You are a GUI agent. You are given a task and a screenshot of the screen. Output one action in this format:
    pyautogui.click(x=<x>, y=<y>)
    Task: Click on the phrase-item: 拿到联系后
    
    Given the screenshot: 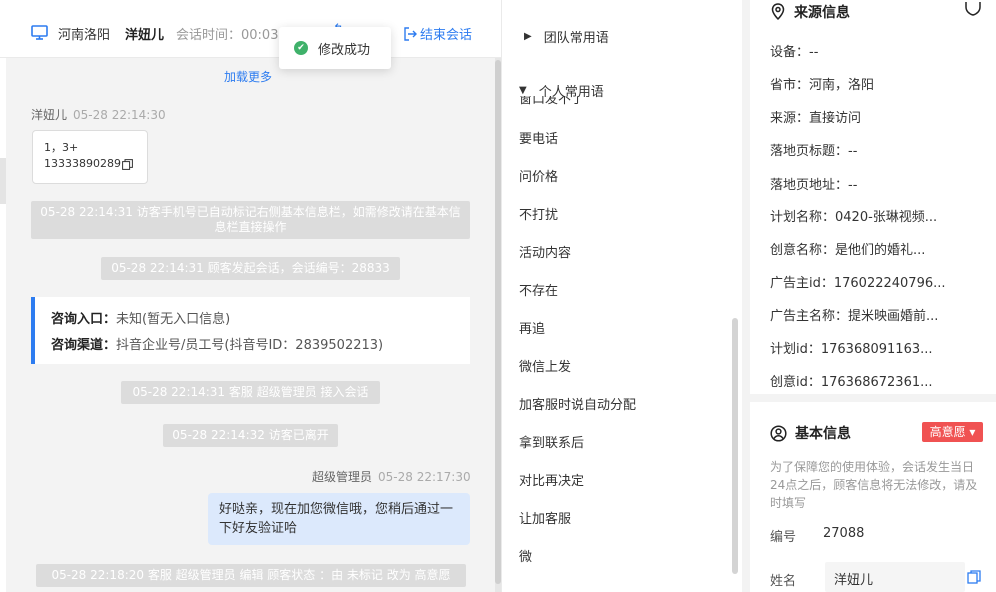 What is the action you would take?
    pyautogui.click(x=551, y=441)
    